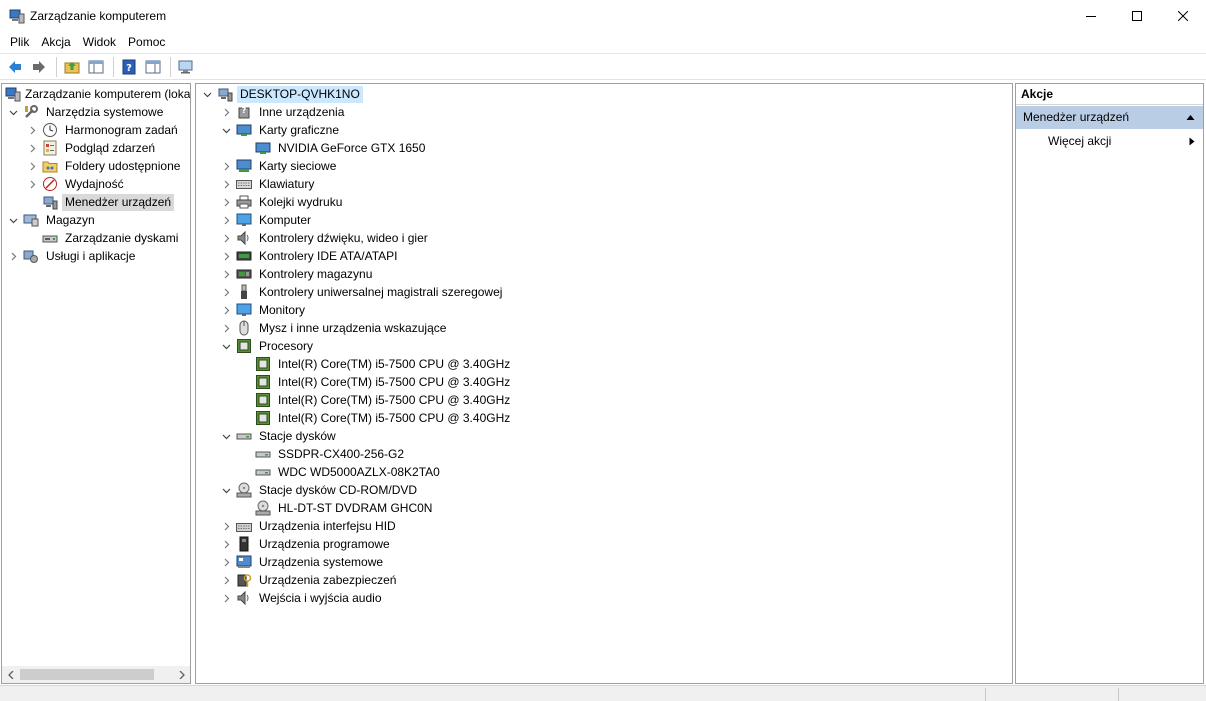 This screenshot has width=1206, height=701. Describe the element at coordinates (1190, 117) in the screenshot. I see `collapse-up-icon` at that location.